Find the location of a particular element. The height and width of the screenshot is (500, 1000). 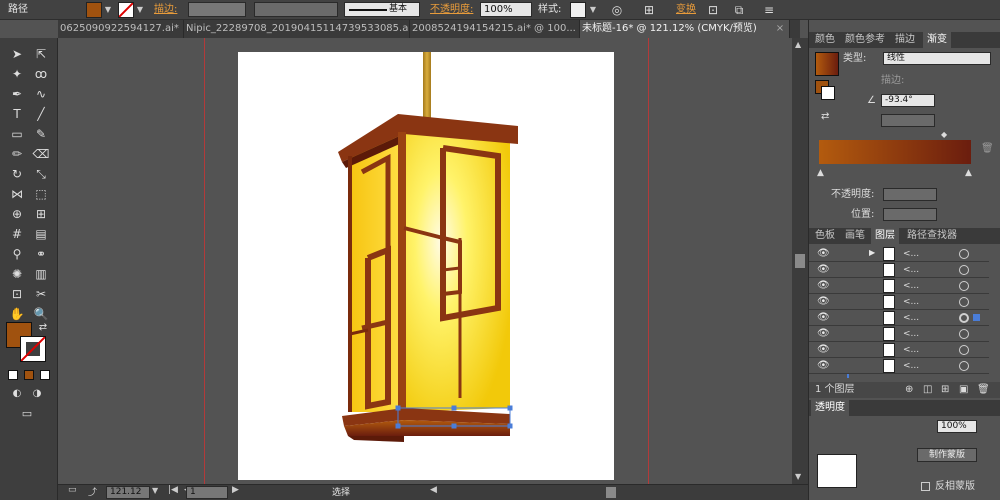

vertical-scrollbar: ▲ ▼ is located at coordinates (800, 261).